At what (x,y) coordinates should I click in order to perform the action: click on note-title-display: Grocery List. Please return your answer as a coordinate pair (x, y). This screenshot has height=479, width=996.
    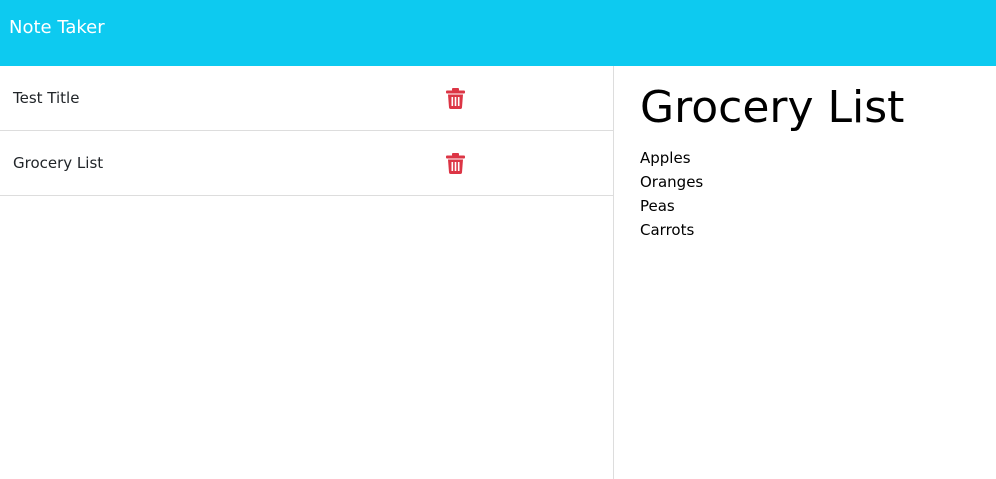
    Looking at the image, I should click on (772, 107).